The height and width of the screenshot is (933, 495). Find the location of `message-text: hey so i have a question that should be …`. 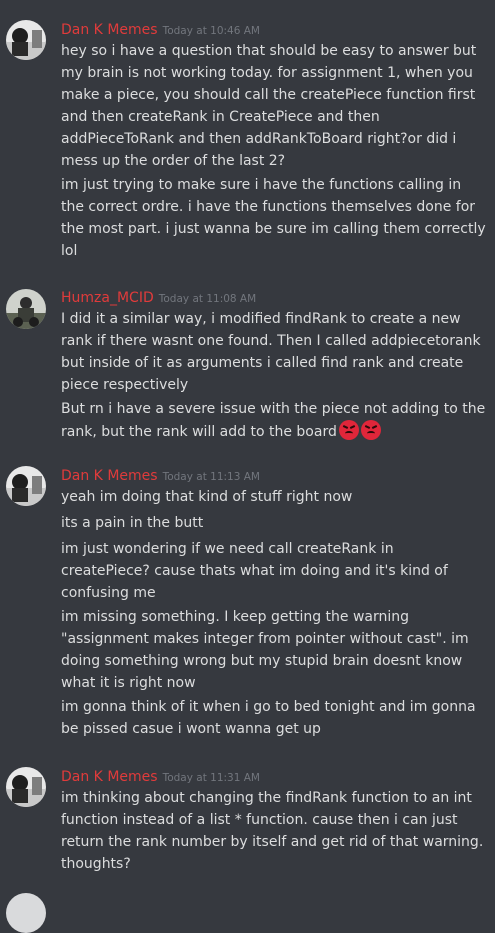

message-text: hey so i have a question that should be … is located at coordinates (269, 106).